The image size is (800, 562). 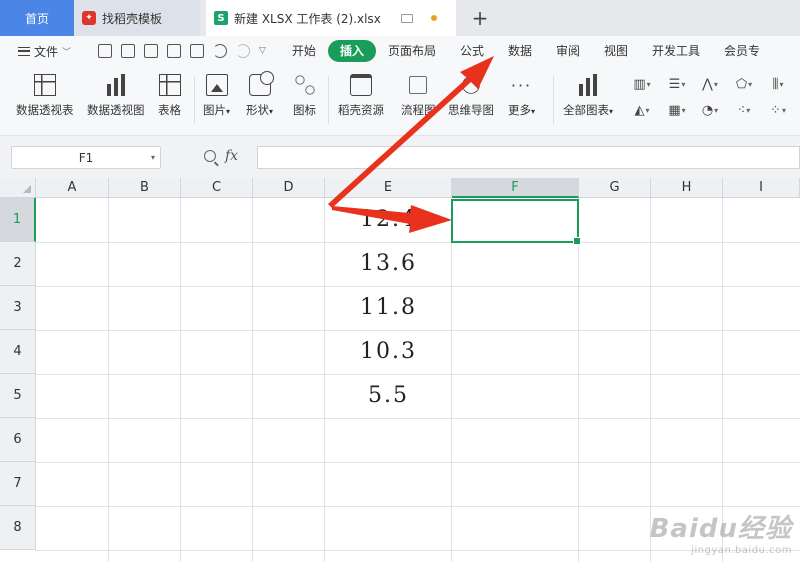 I want to click on stock-chart-icon: ⫼, so click(x=775, y=84).